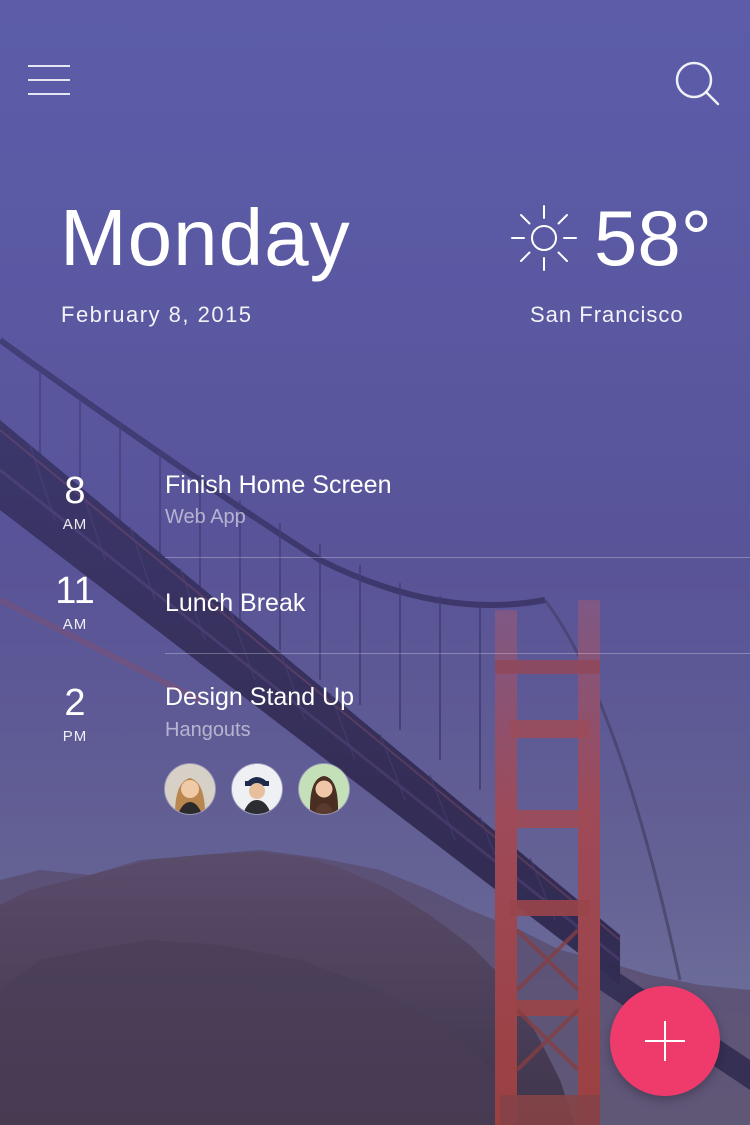 This screenshot has width=750, height=1125. What do you see at coordinates (375, 511) in the screenshot?
I see `event-item: 8 AM Finish Home Screen Web App` at bounding box center [375, 511].